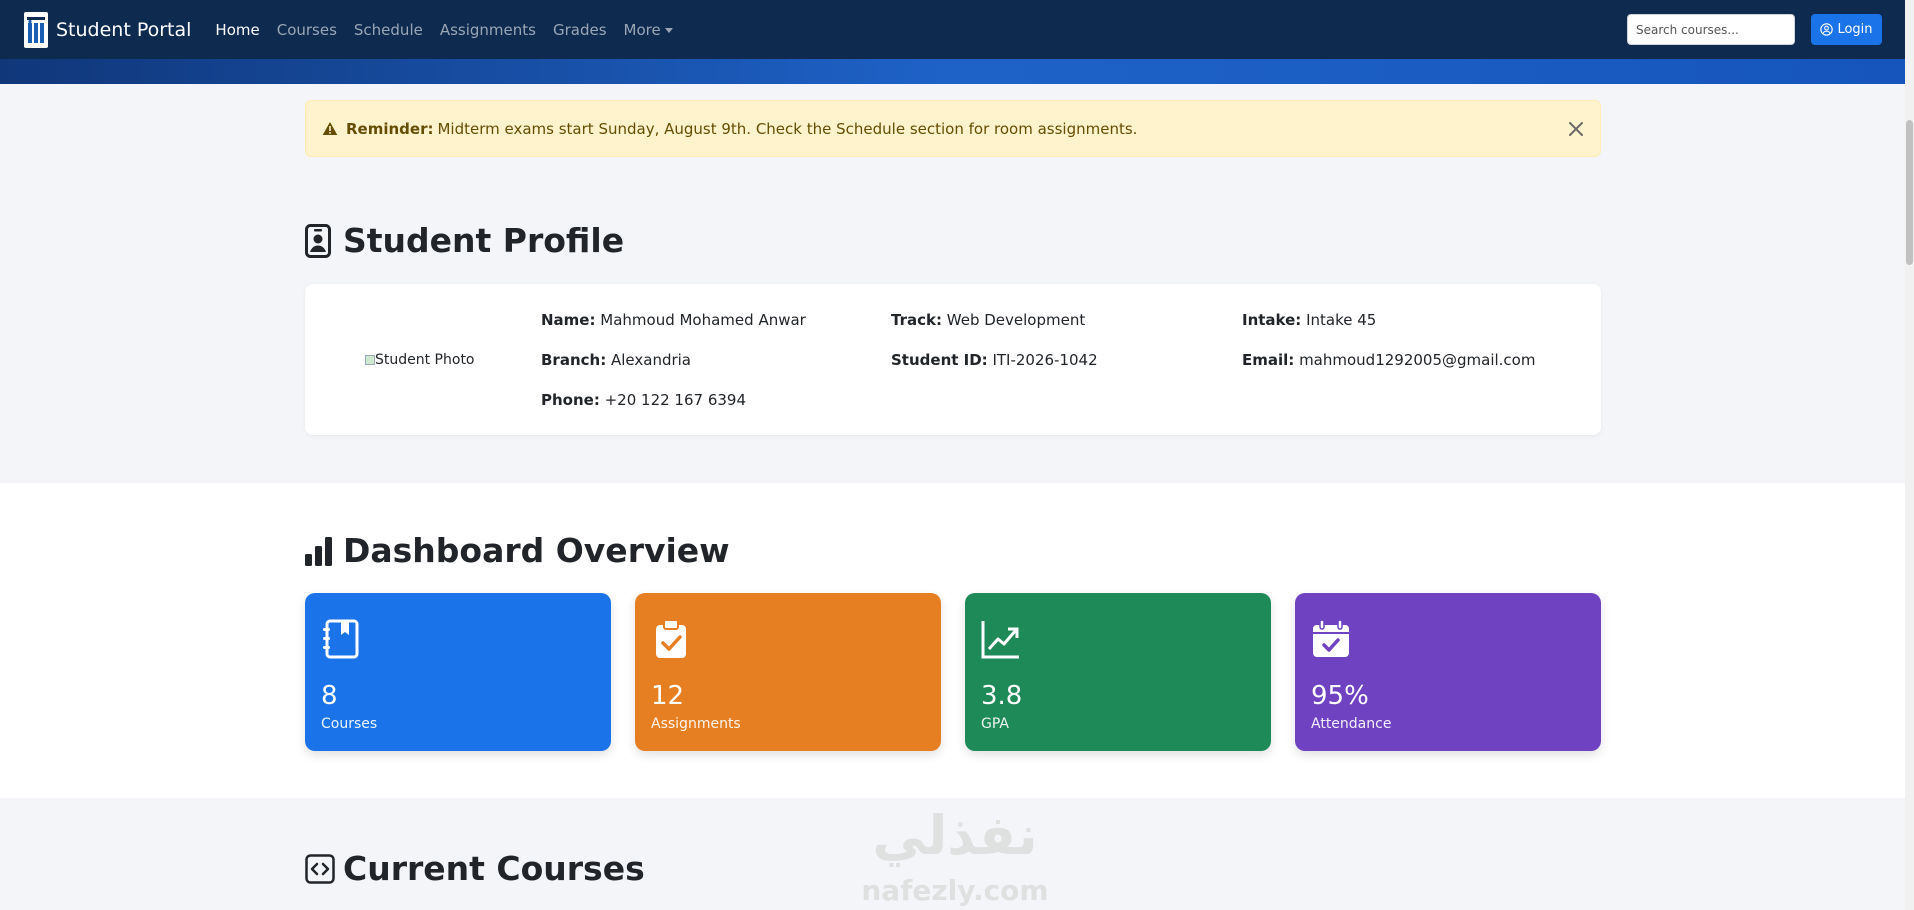 This screenshot has width=1914, height=910. Describe the element at coordinates (458, 672) in the screenshot. I see `stat-card-courses: 8 Courses` at that location.